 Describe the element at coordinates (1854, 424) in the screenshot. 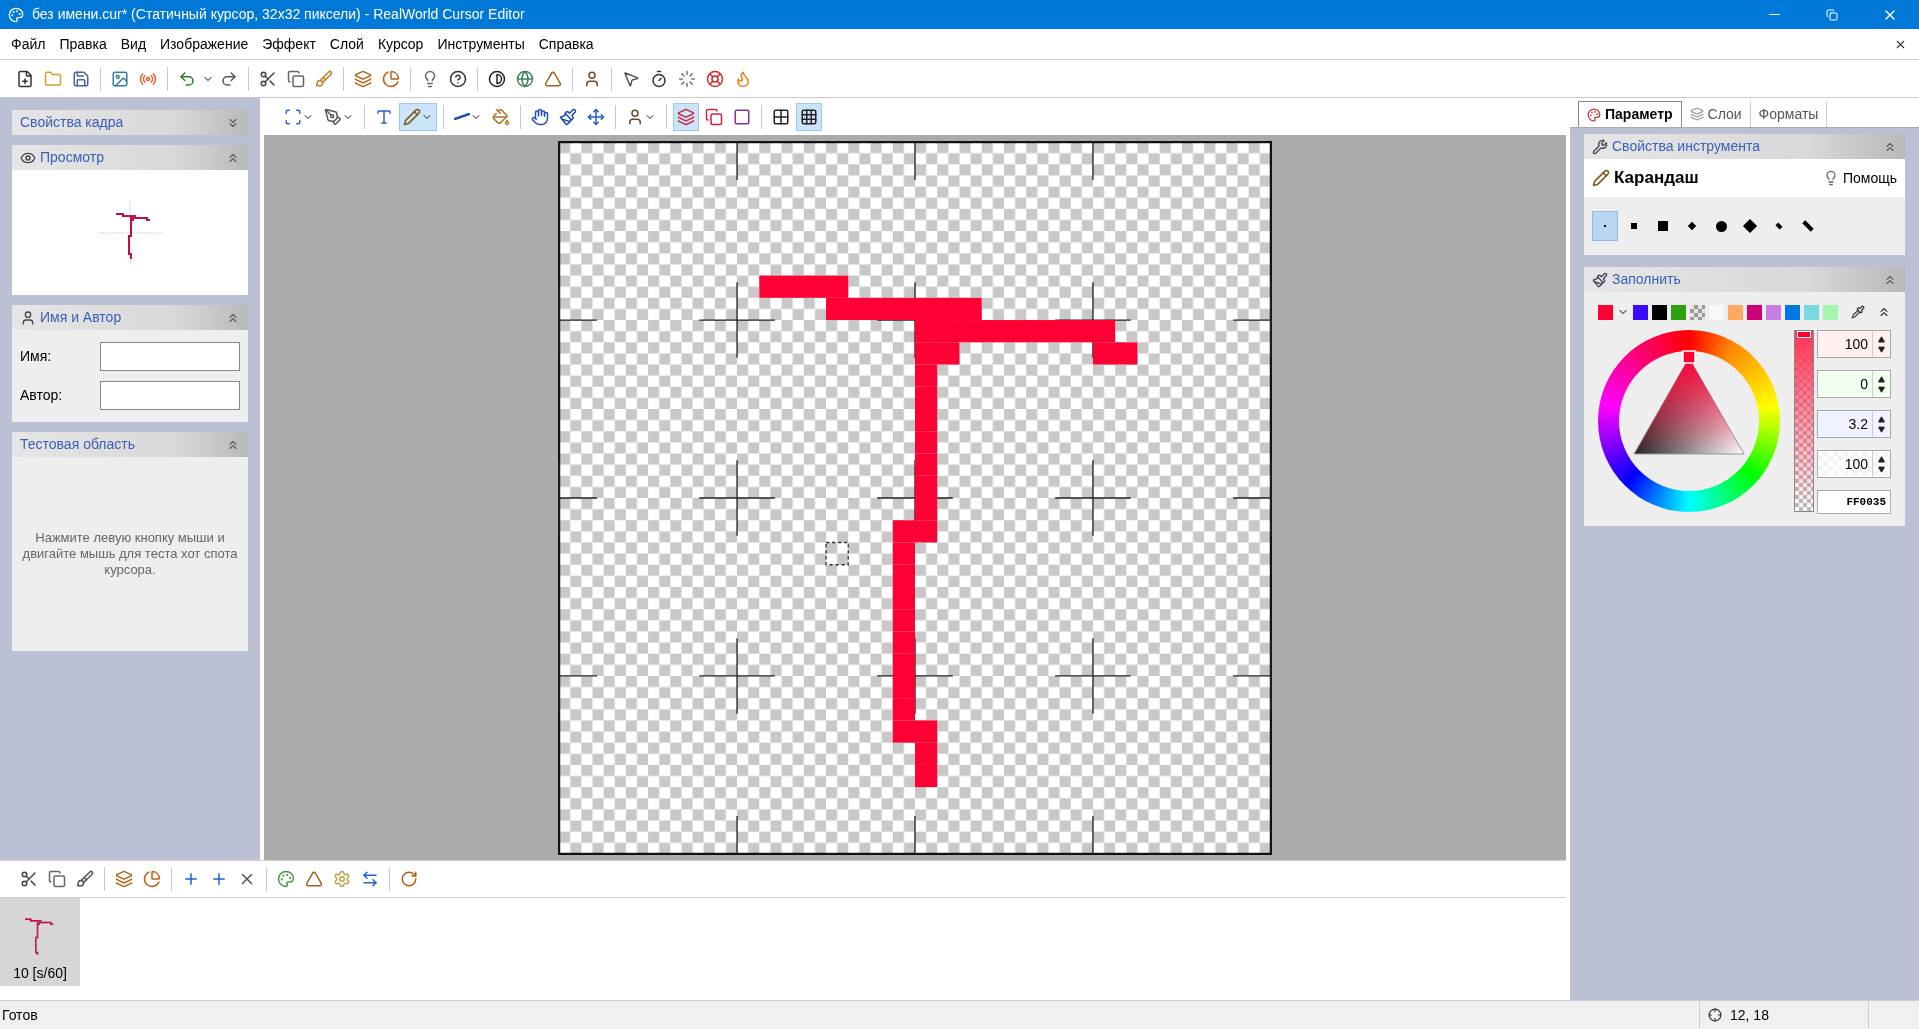

I see `spin-field: 3.2` at that location.